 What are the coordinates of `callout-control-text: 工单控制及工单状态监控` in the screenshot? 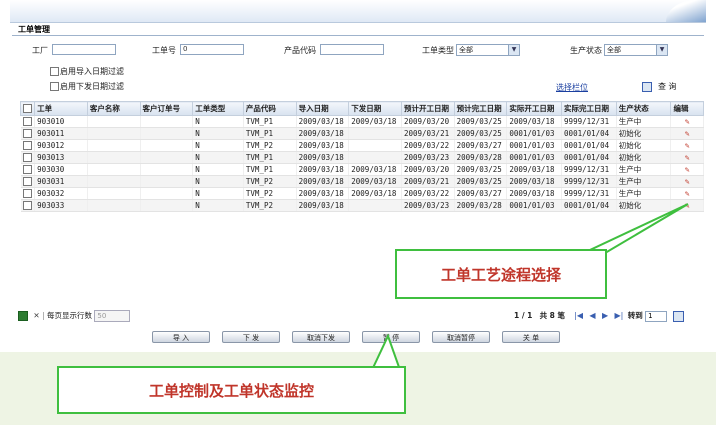 It's located at (231, 390).